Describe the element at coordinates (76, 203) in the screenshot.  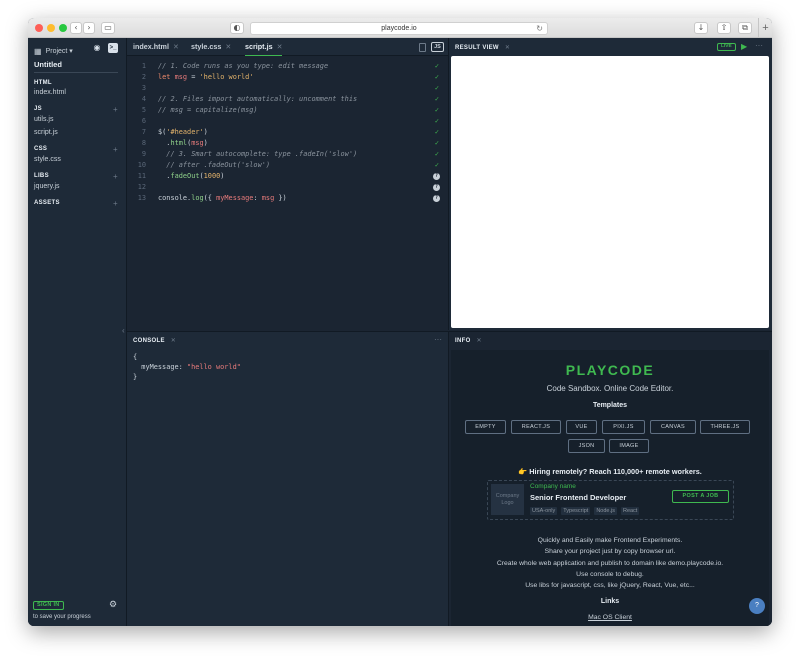
I see `section-assets: ASSETS +` at that location.